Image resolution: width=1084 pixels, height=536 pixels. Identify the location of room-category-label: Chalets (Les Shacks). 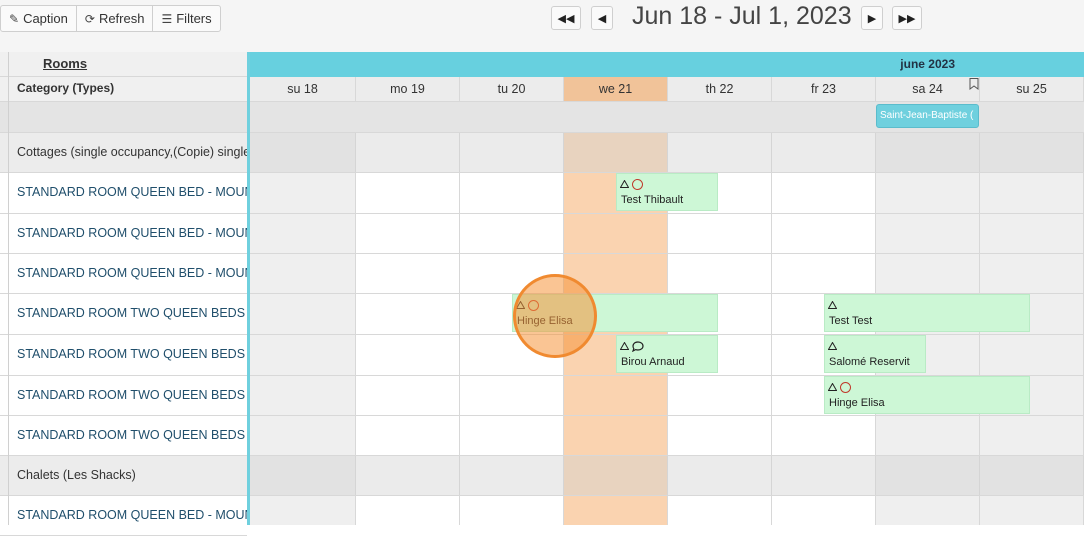
(76, 475).